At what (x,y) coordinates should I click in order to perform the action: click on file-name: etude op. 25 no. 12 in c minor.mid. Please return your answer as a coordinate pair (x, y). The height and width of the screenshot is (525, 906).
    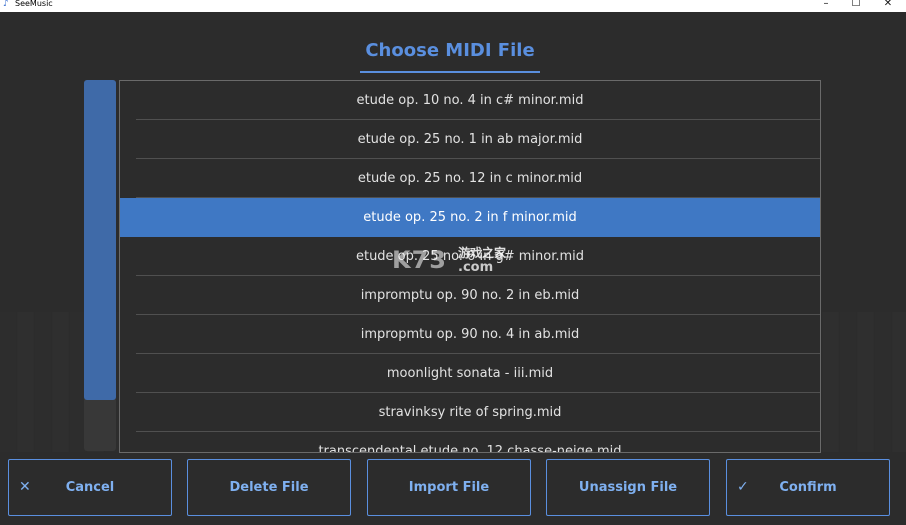
    Looking at the image, I should click on (470, 178).